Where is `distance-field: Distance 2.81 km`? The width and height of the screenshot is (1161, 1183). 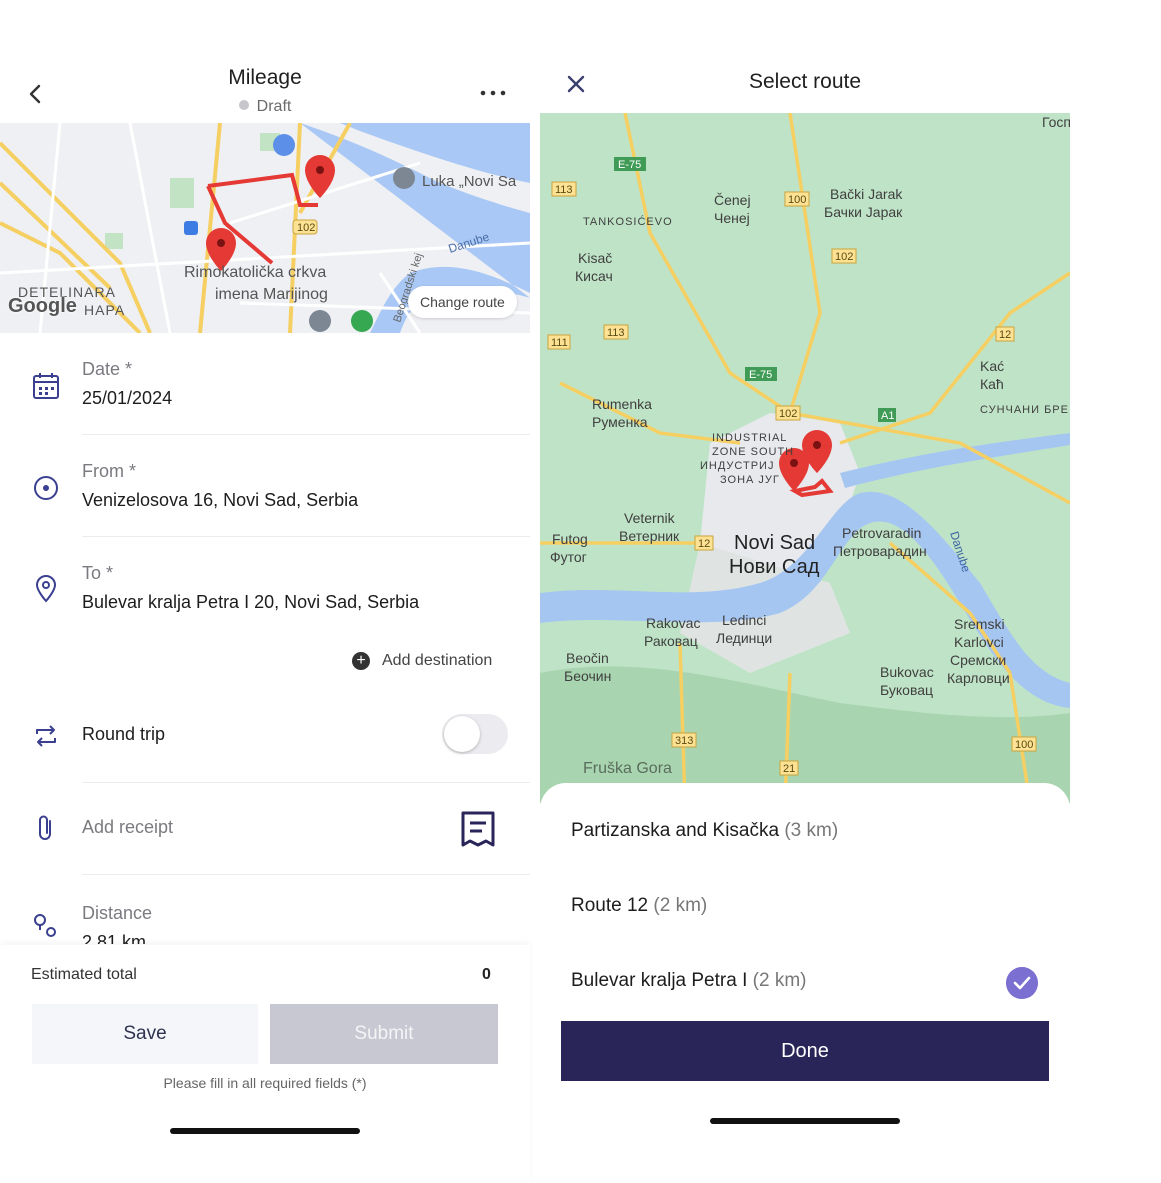 distance-field: Distance 2.81 km is located at coordinates (265, 921).